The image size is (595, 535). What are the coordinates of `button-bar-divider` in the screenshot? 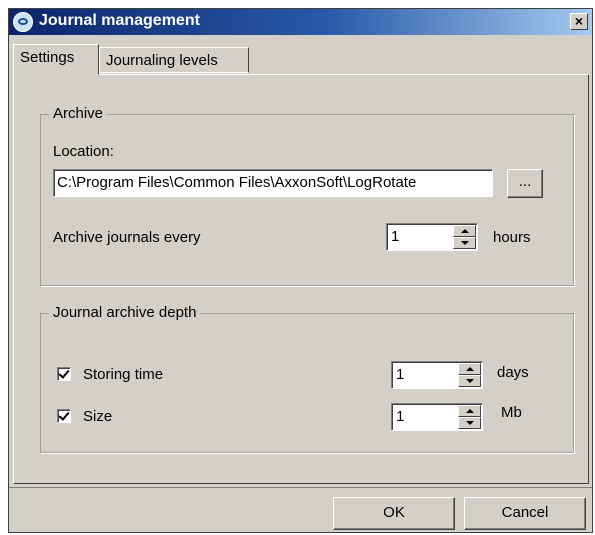 It's located at (300, 487).